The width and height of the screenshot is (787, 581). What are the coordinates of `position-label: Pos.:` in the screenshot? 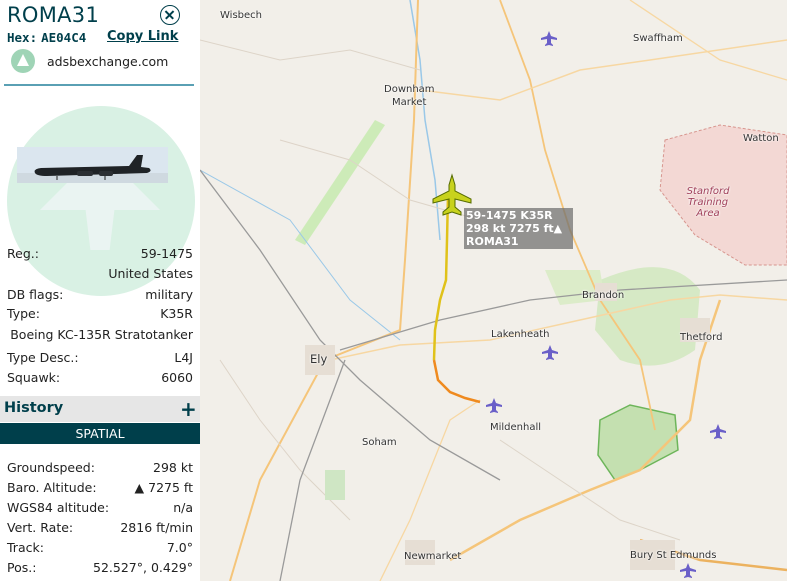 It's located at (22, 567).